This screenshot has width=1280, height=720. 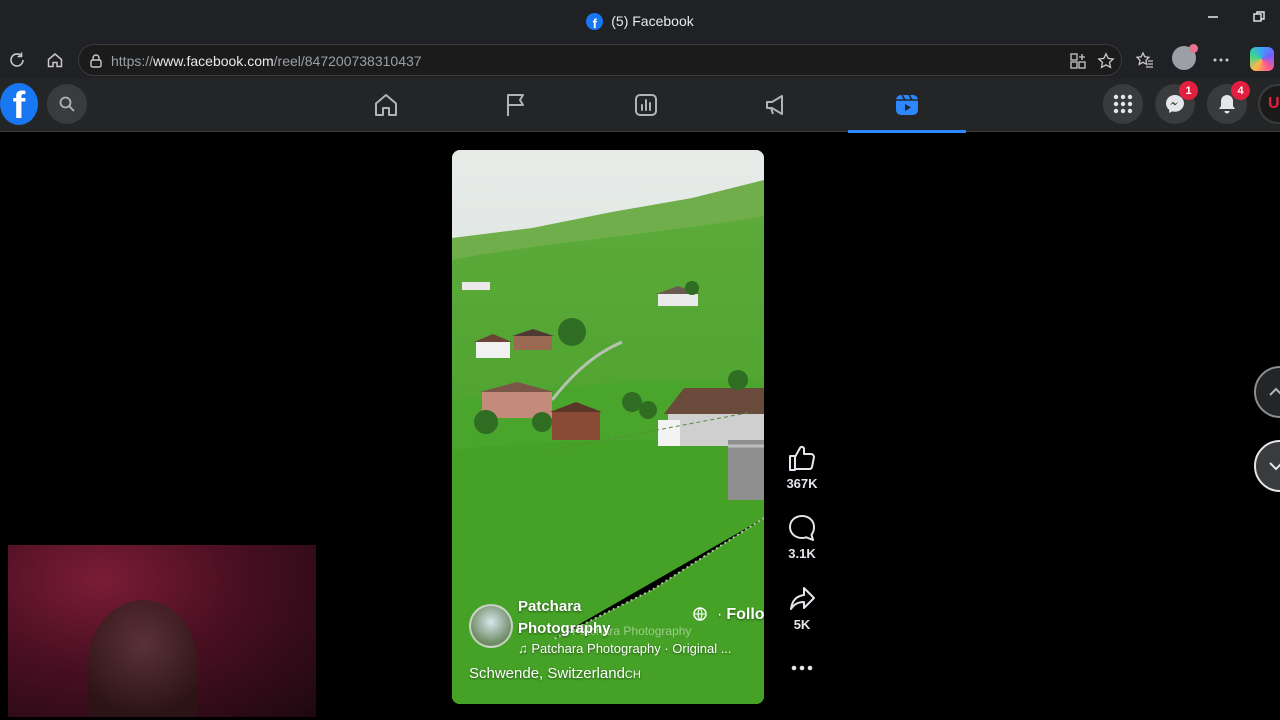 What do you see at coordinates (491, 626) in the screenshot?
I see `author-avatar` at bounding box center [491, 626].